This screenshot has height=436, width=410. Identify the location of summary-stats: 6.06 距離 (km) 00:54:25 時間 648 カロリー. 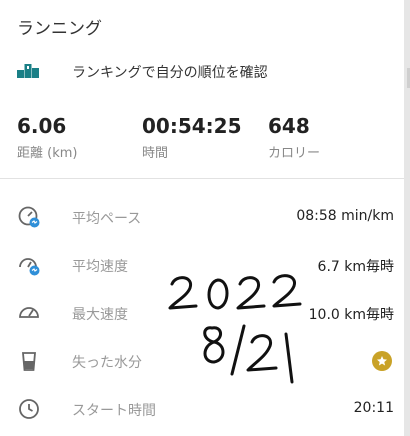
(202, 139).